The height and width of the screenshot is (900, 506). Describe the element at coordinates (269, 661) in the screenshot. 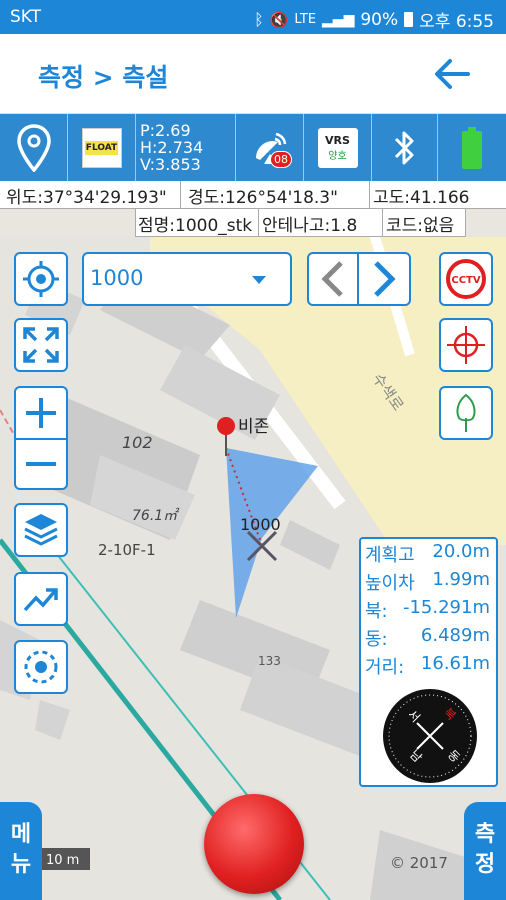

I see `map-label-133: 133` at that location.